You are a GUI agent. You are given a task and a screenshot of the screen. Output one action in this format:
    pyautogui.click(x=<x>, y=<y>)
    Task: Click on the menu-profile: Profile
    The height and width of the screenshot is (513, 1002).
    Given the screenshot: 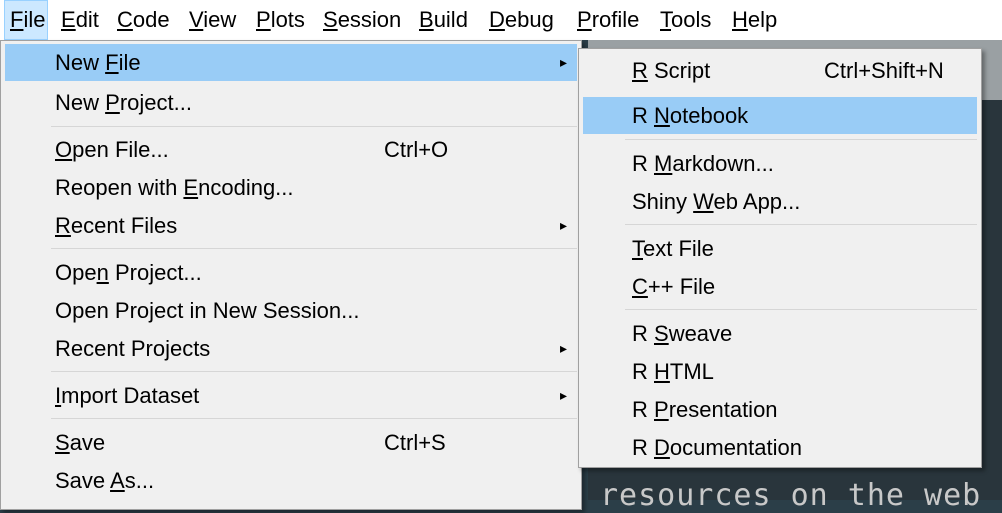 What is the action you would take?
    pyautogui.click(x=608, y=20)
    